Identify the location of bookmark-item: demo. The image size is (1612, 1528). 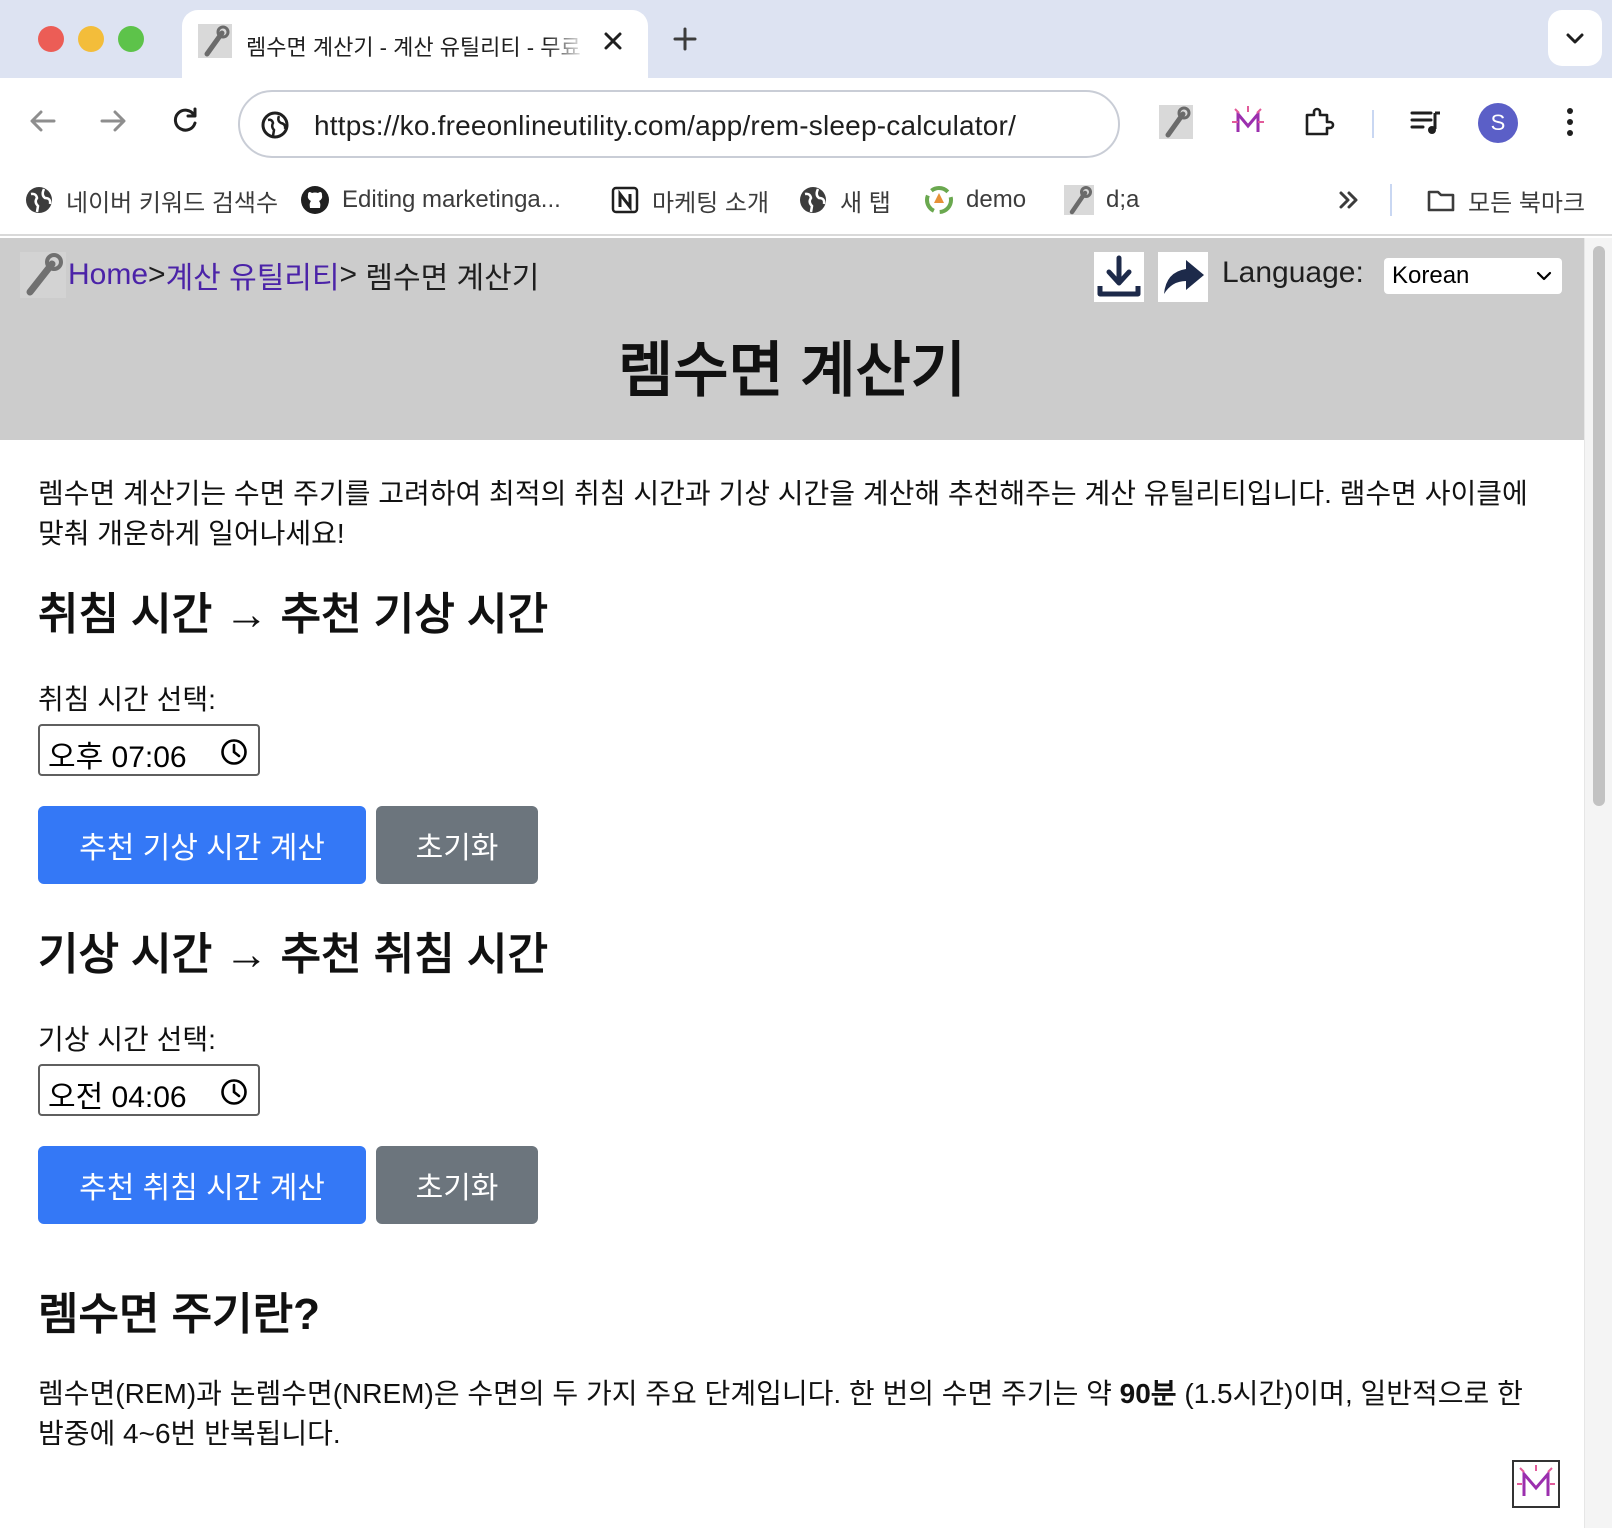
(975, 200).